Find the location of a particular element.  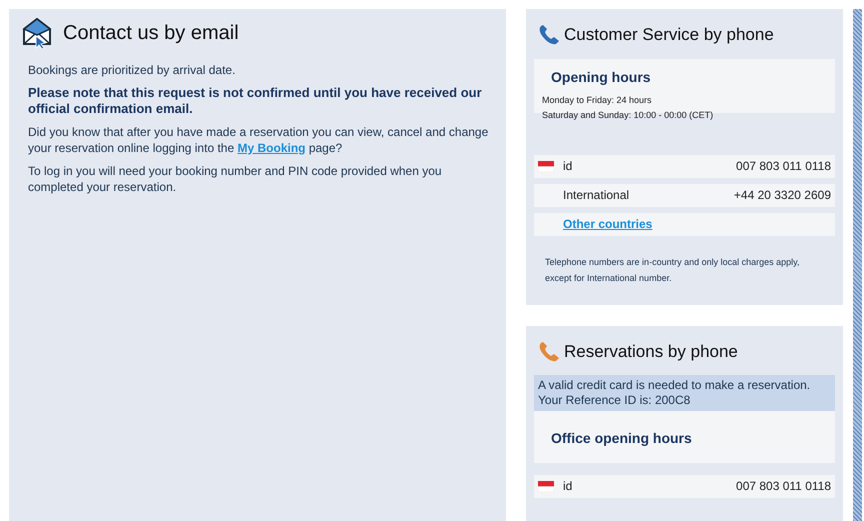

info-text: To log in you will need your booking number and PIN code provided when you completed your reservation. is located at coordinates (235, 179).